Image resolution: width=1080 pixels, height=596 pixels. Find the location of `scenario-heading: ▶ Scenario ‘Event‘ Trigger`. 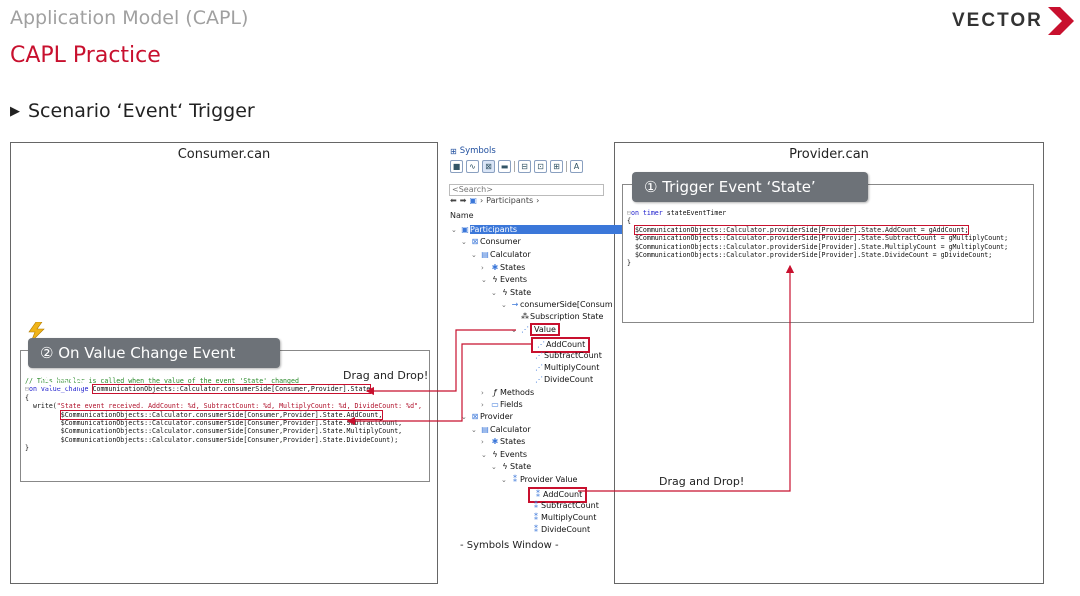

scenario-heading: ▶ Scenario ‘Event‘ Trigger is located at coordinates (132, 111).